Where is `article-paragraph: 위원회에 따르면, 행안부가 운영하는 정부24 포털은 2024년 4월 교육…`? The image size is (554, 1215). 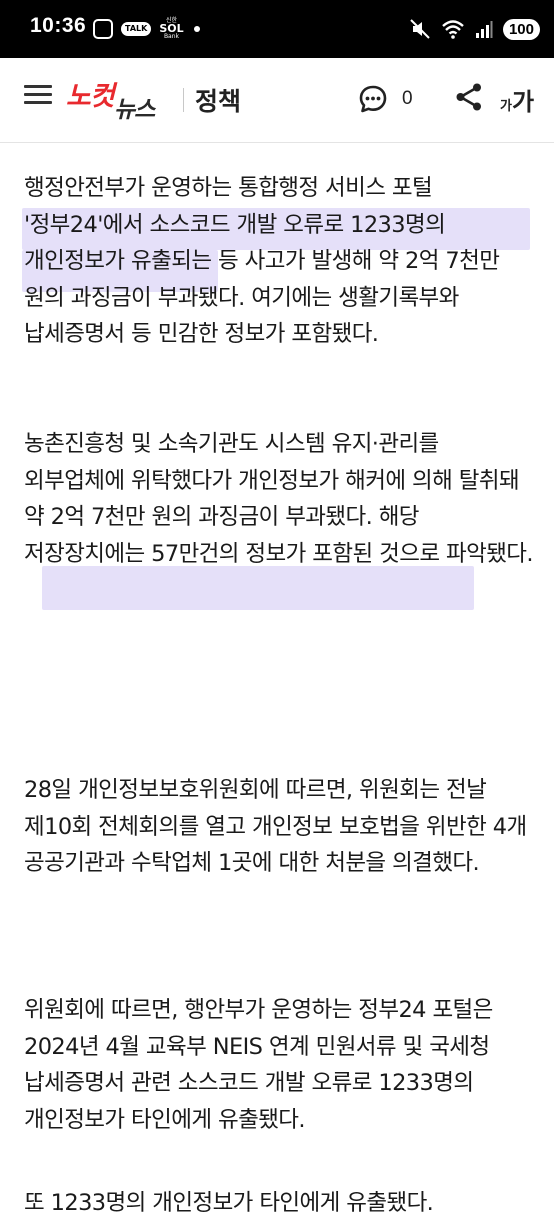
article-paragraph: 위원회에 따르면, 행안부가 운영하는 정부24 포털은 2024년 4월 교육… is located at coordinates (258, 1065).